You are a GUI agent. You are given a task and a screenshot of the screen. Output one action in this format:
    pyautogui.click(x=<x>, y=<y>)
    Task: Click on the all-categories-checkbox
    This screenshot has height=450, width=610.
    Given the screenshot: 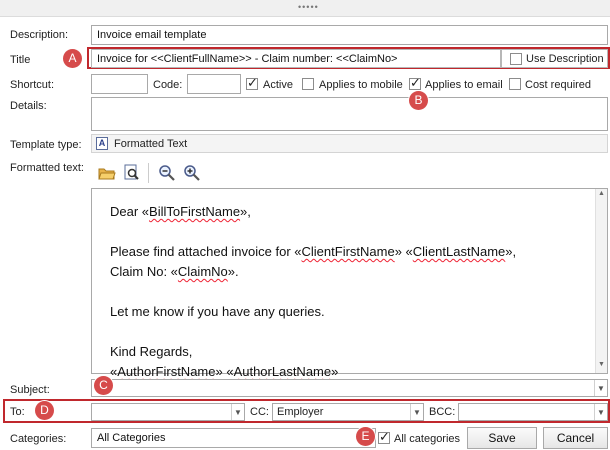 What is the action you would take?
    pyautogui.click(x=384, y=437)
    